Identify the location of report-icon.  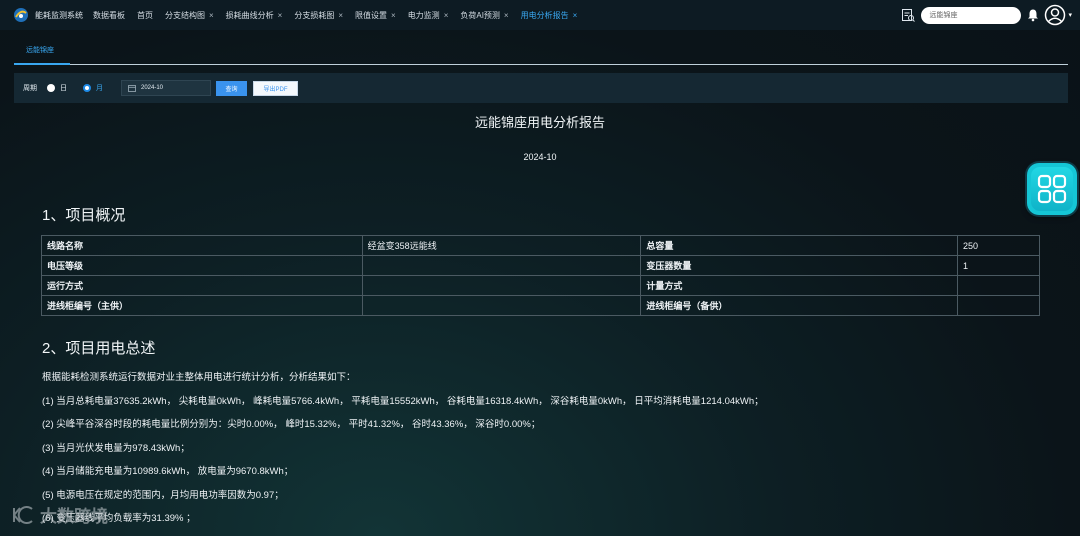
(908, 15).